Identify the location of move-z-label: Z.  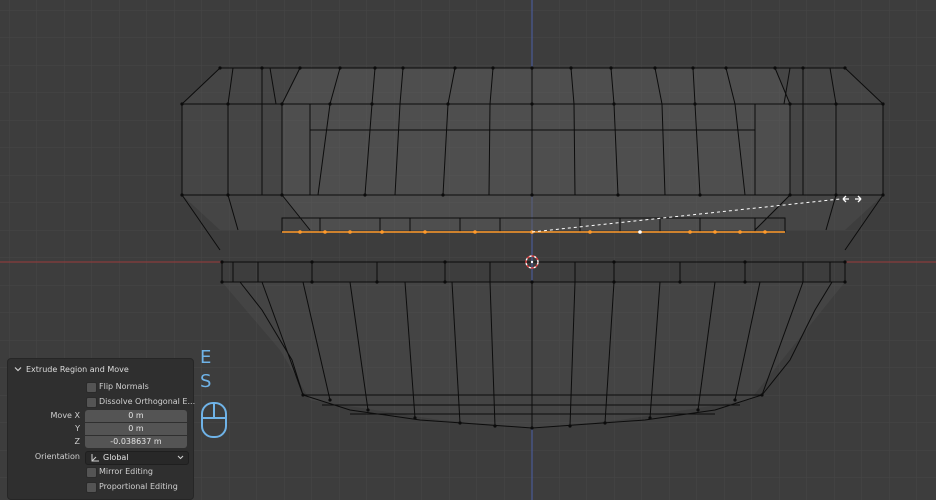
(77, 441).